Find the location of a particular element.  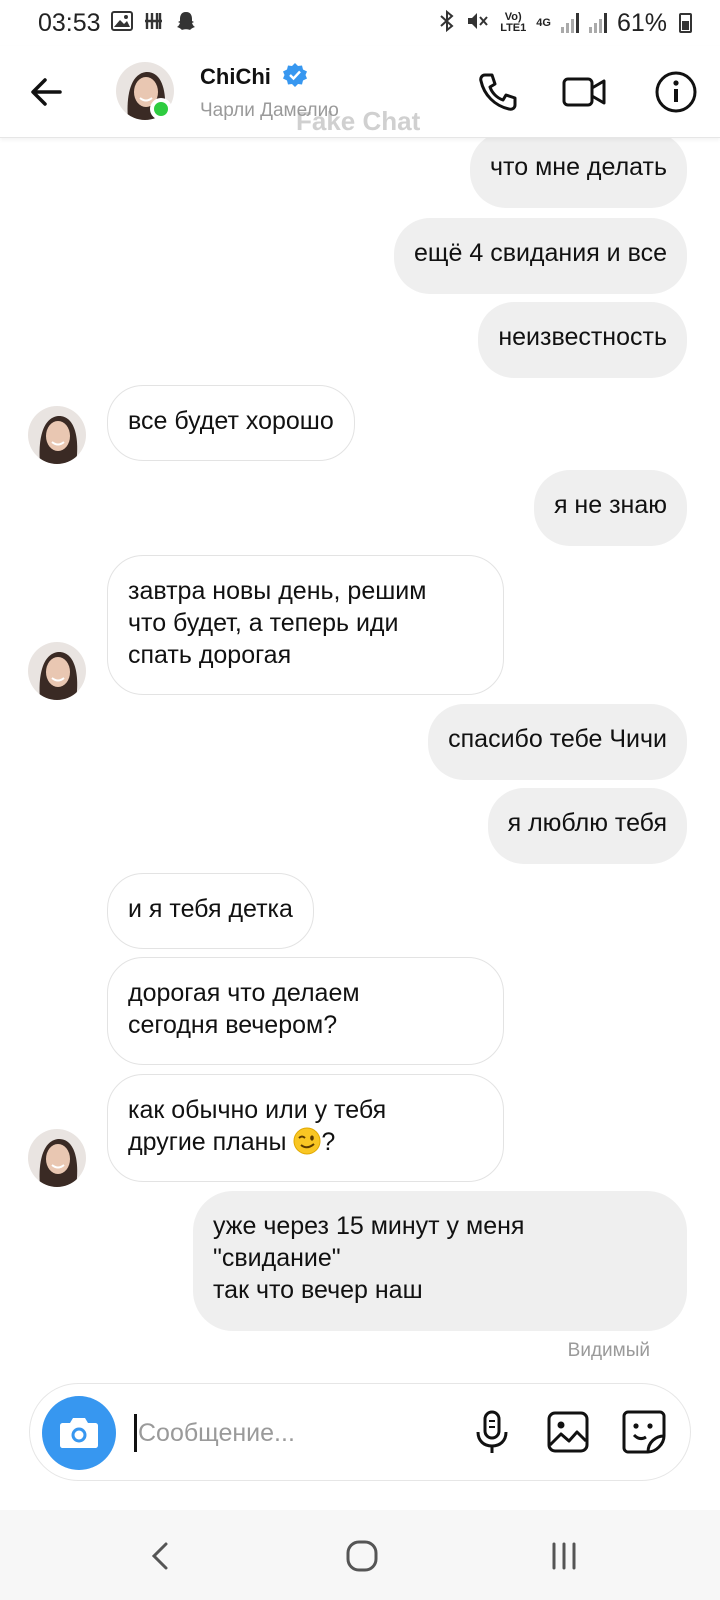

message-incoming: все будет хорошо is located at coordinates (231, 423).